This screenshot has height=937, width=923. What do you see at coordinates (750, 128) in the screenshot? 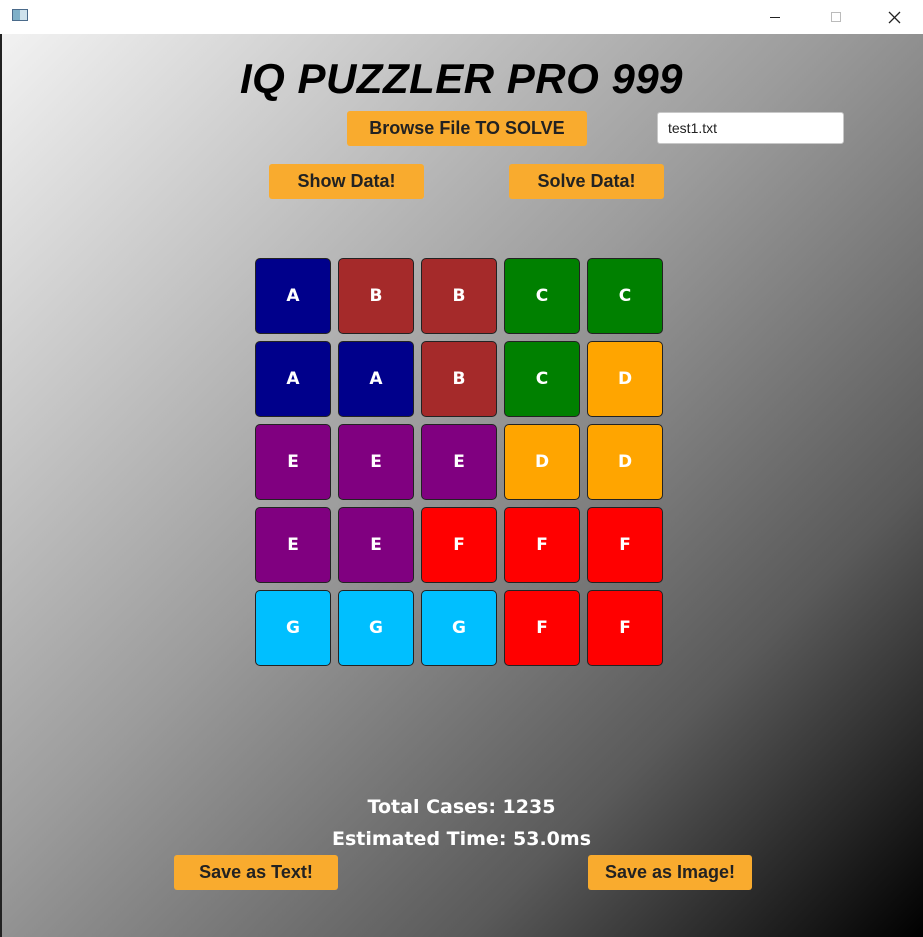
I see `file-name-input` at bounding box center [750, 128].